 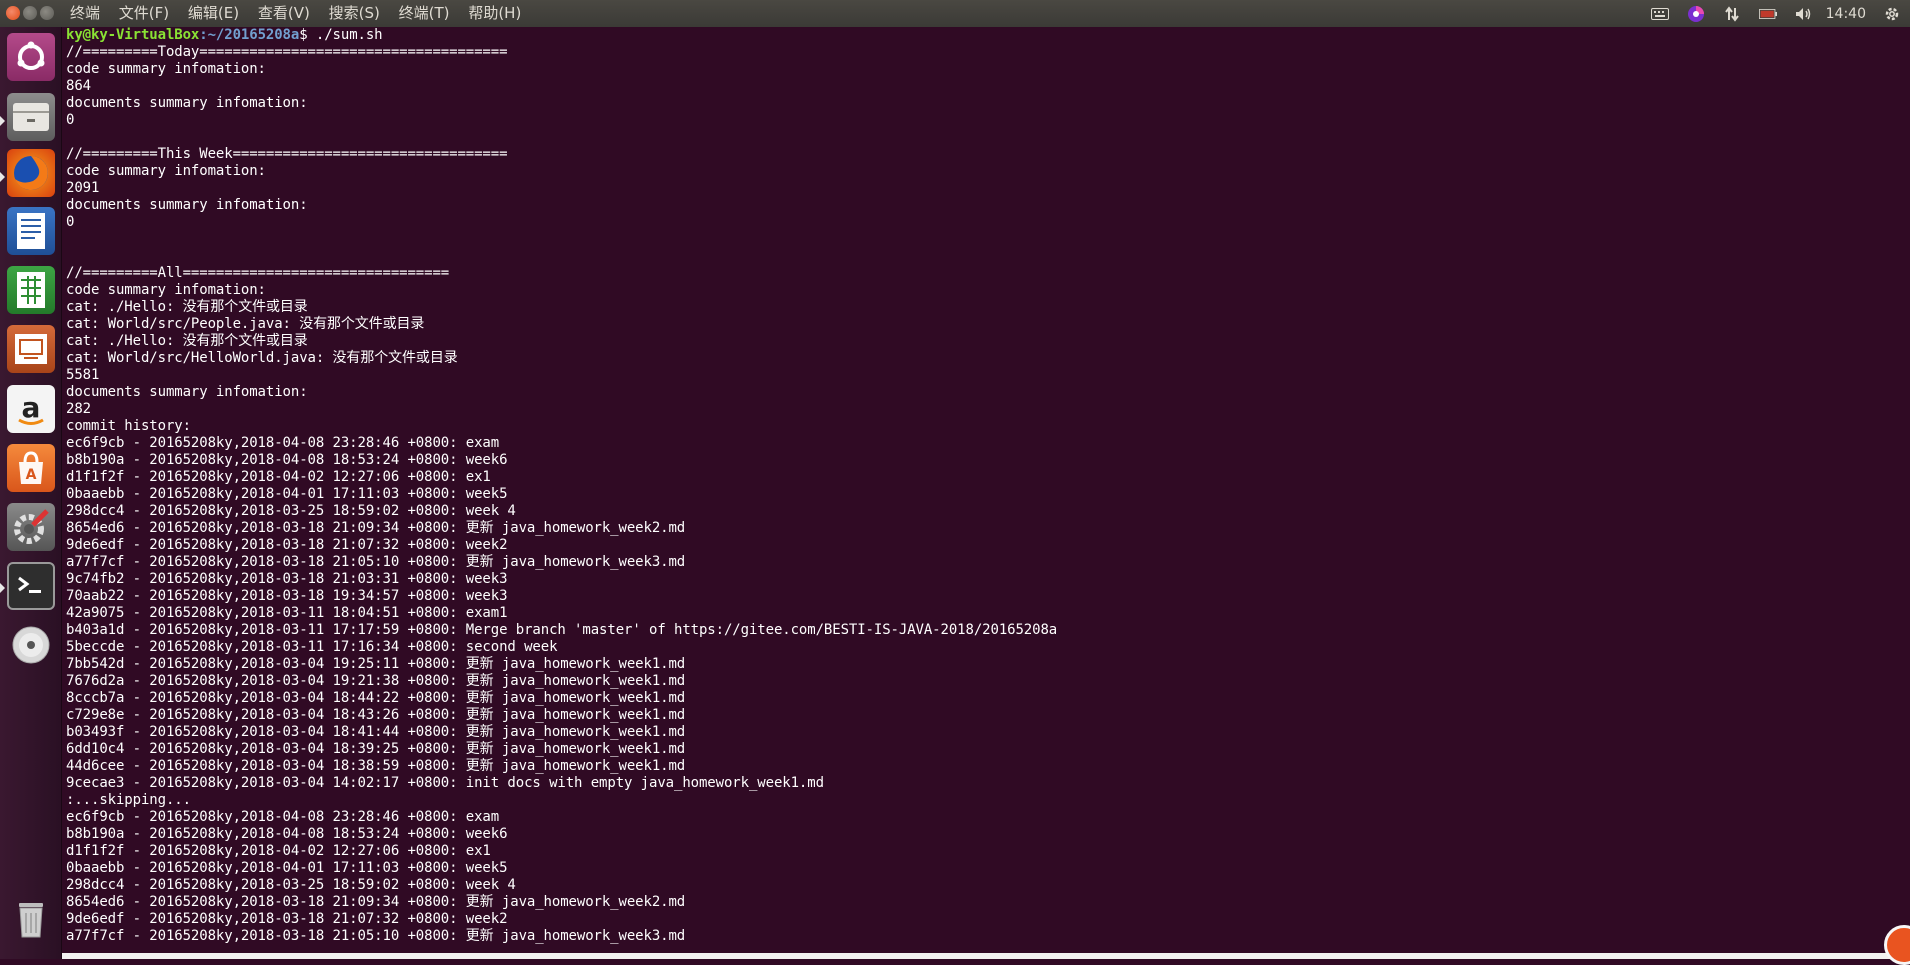 I want to click on system-tray: 14:40, so click(x=1776, y=13).